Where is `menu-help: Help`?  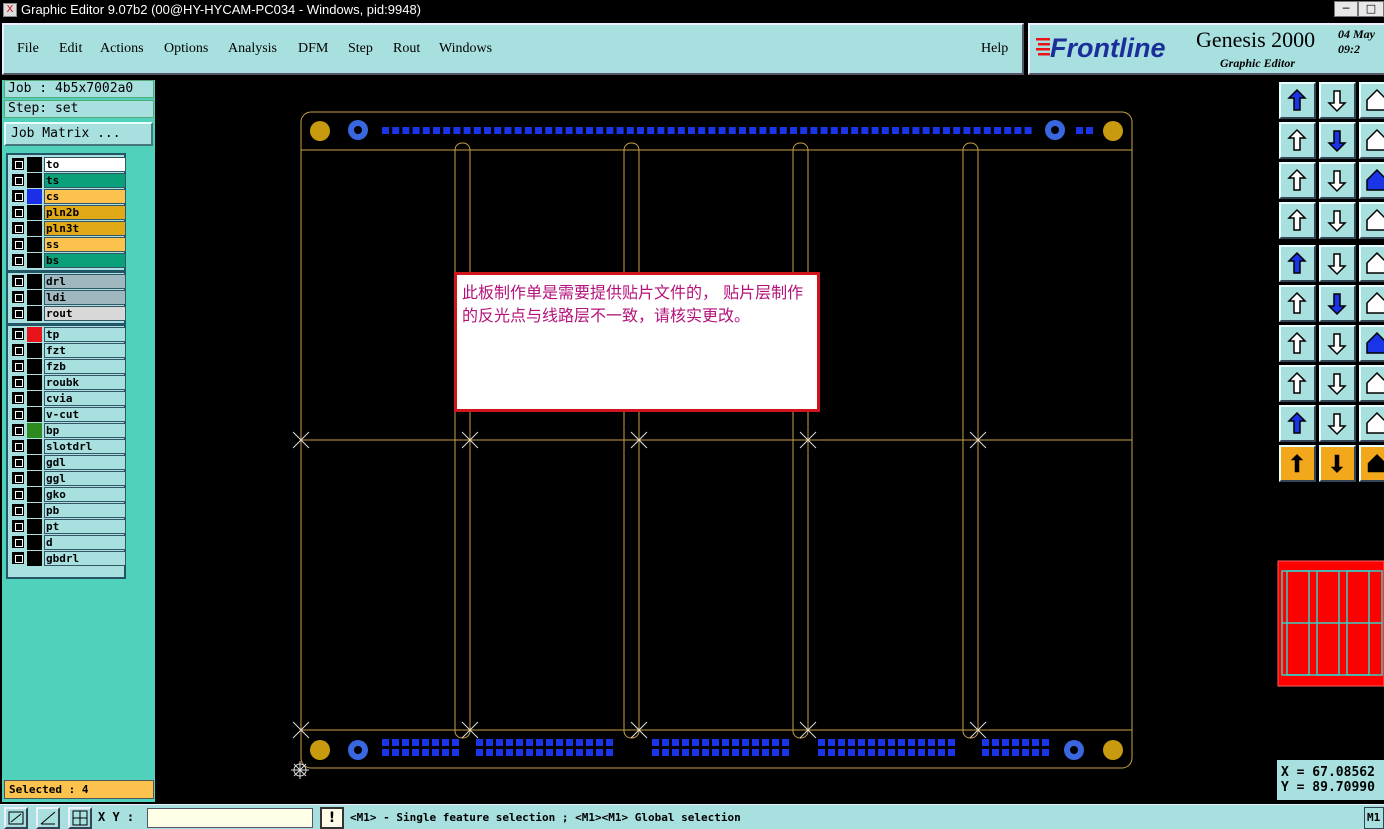
menu-help: Help is located at coordinates (994, 49).